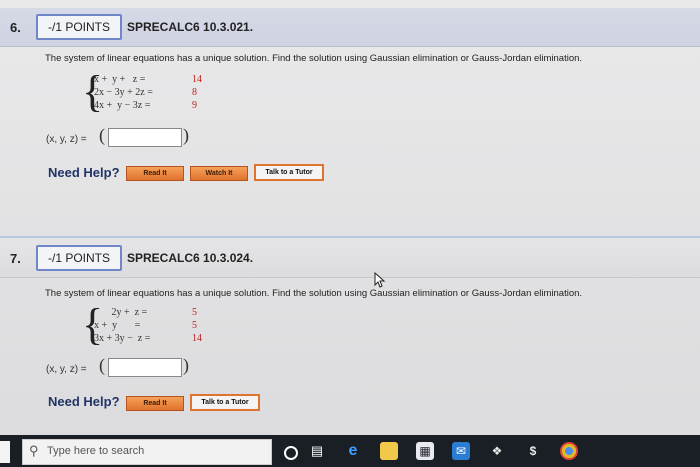 The width and height of the screenshot is (700, 467). Describe the element at coordinates (120, 79) in the screenshot. I see `equation-1: x + y + z =` at that location.